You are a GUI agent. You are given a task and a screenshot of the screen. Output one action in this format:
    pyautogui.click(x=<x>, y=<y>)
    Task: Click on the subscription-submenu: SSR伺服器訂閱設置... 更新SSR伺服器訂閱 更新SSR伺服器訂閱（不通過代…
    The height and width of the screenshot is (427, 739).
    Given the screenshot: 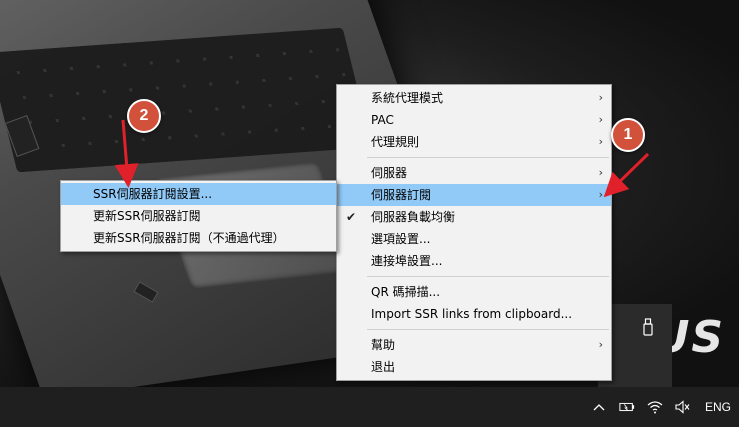 What is the action you would take?
    pyautogui.click(x=198, y=216)
    